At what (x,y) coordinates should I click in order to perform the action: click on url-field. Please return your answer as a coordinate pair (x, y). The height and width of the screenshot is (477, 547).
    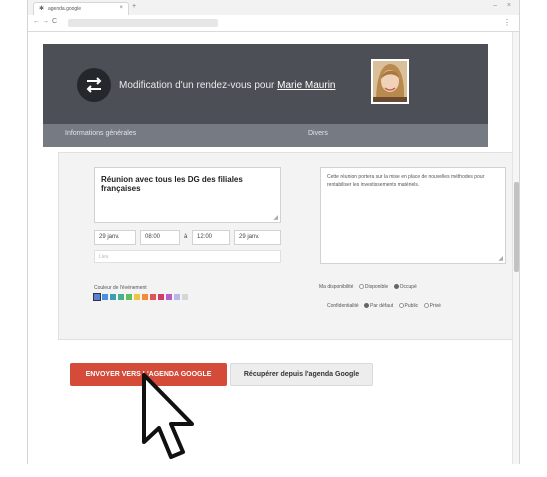
    Looking at the image, I should click on (143, 23).